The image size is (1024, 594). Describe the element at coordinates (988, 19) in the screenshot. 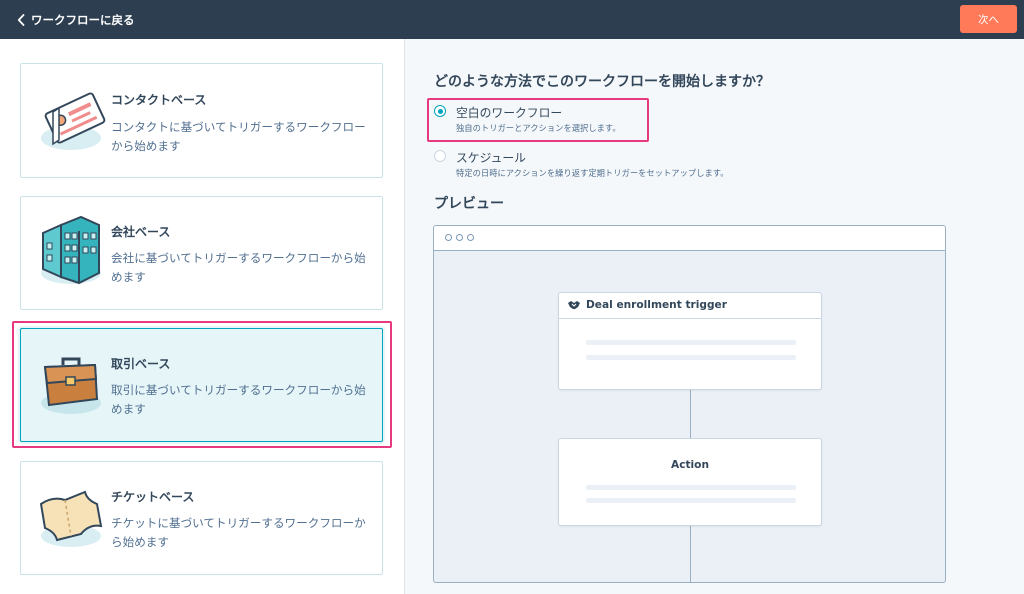

I see `next-button: 次へ` at that location.